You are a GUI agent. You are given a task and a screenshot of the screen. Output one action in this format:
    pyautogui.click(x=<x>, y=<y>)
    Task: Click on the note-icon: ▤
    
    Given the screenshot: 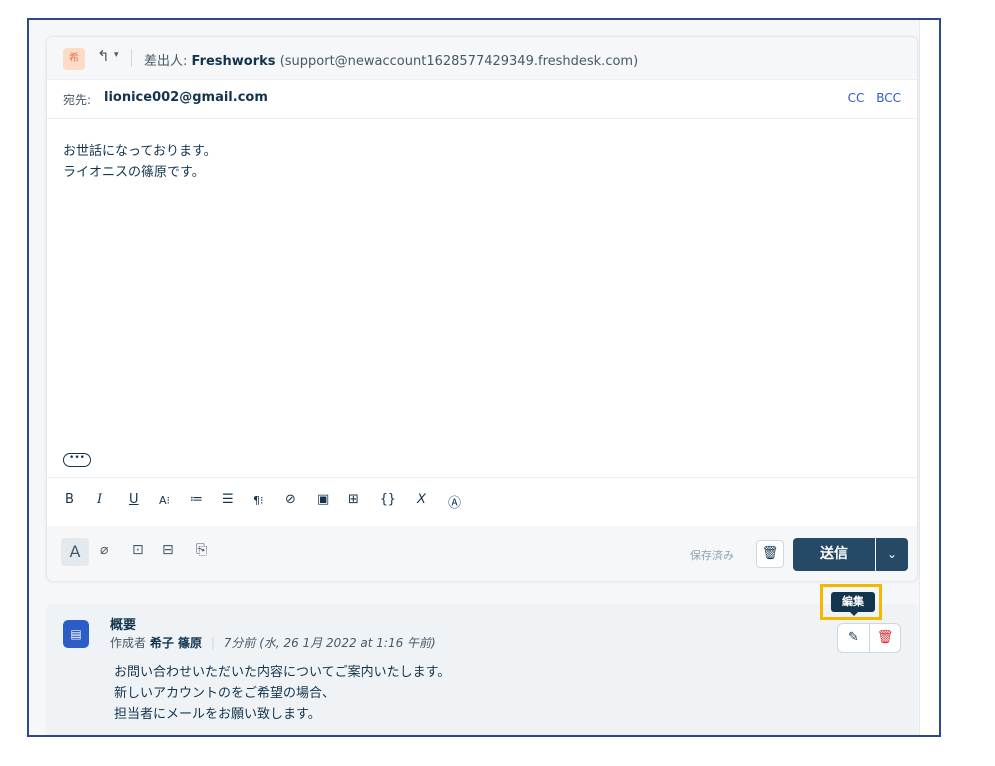 What is the action you would take?
    pyautogui.click(x=76, y=634)
    